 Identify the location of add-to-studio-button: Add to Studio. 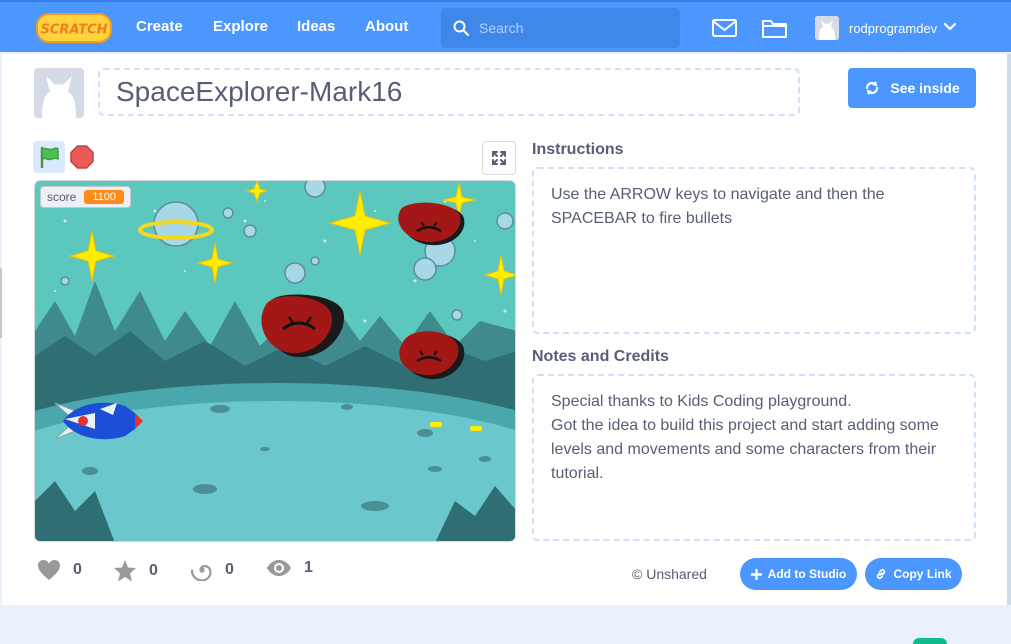
(798, 574).